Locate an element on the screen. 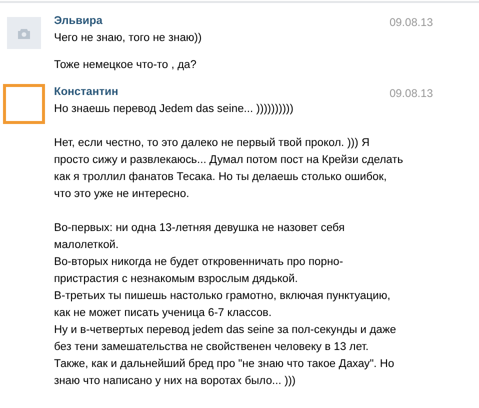 This screenshot has width=479, height=408. message-text: Тоже немецкое что-то , да? is located at coordinates (126, 65).